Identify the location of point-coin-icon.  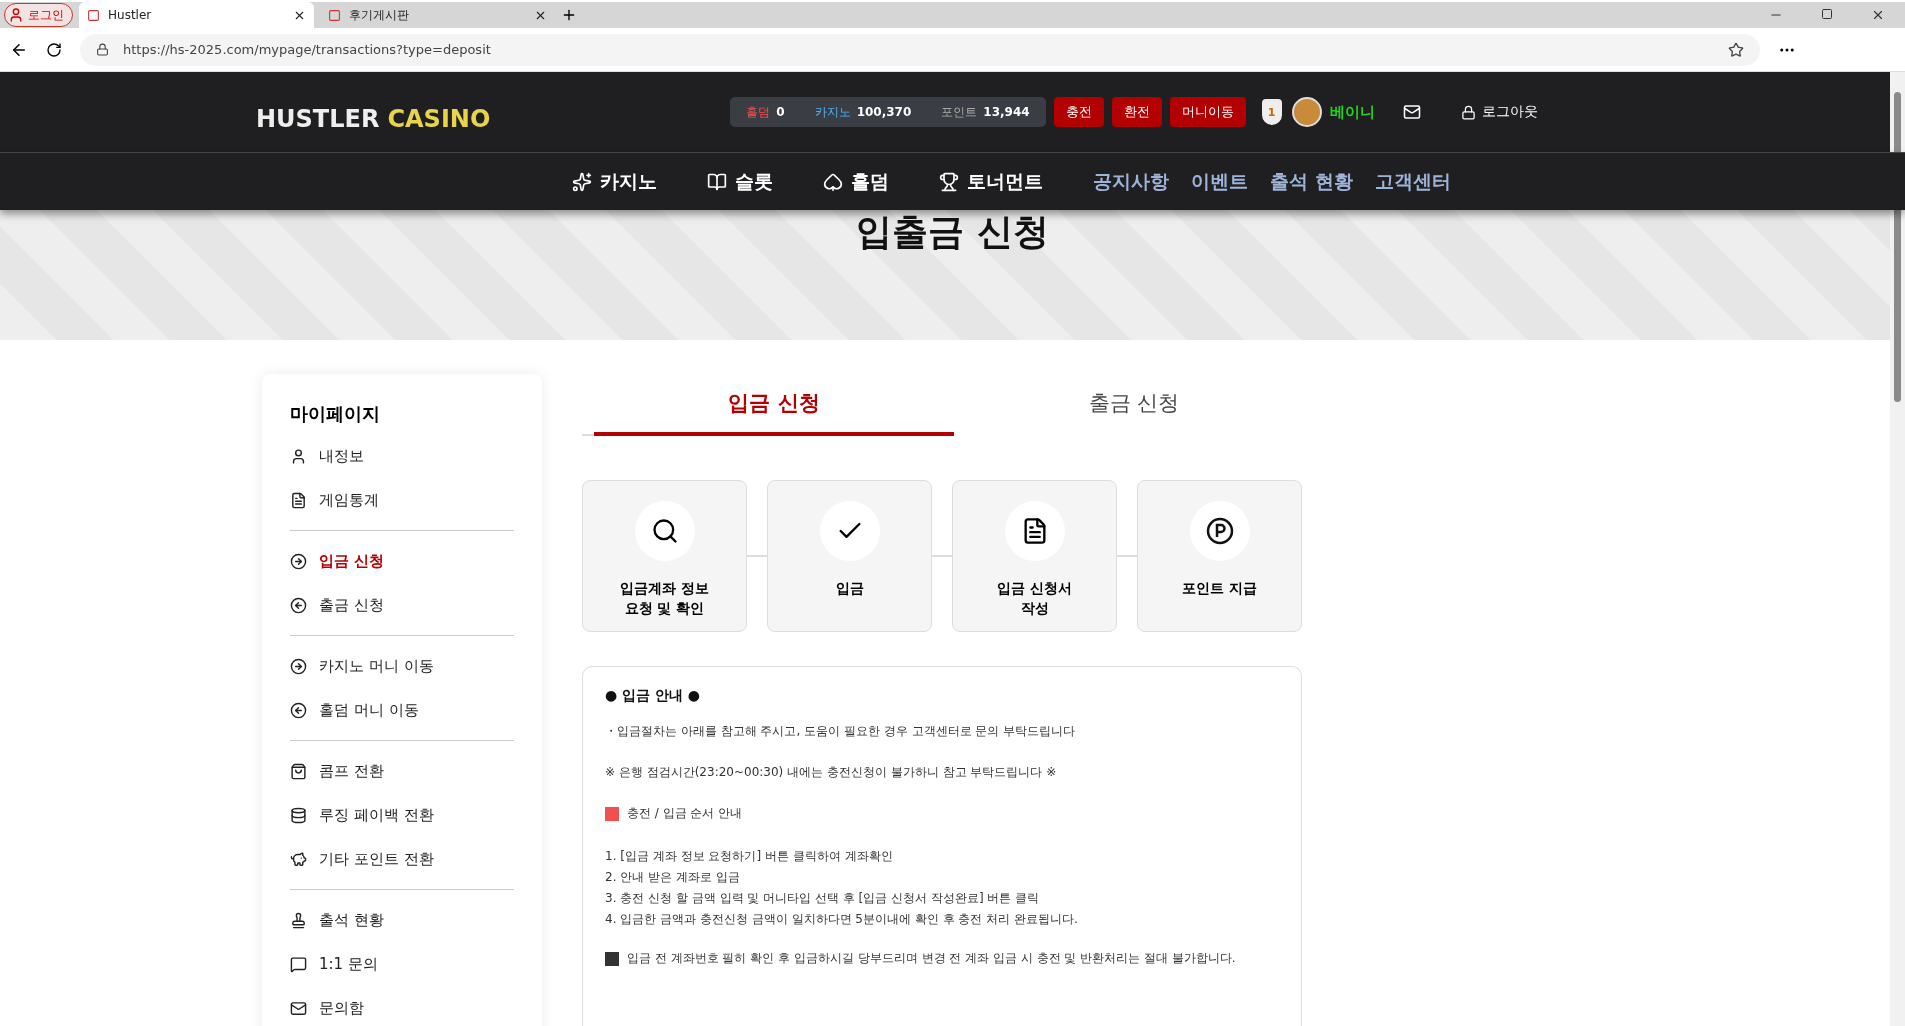
(1219, 531).